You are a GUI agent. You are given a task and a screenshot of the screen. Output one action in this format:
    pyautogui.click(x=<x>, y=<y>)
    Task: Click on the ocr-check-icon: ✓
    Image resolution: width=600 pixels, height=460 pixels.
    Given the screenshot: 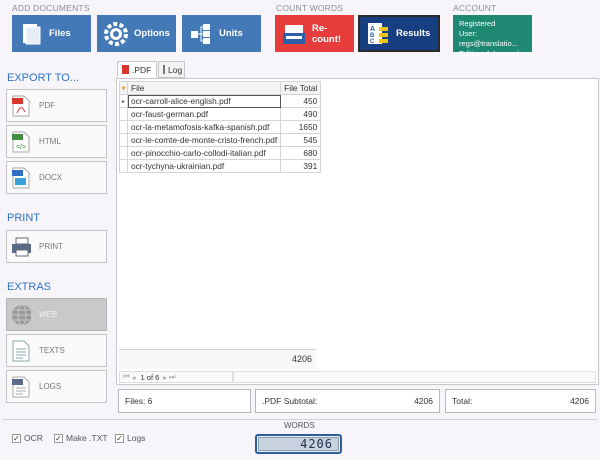 What is the action you would take?
    pyautogui.click(x=16, y=438)
    